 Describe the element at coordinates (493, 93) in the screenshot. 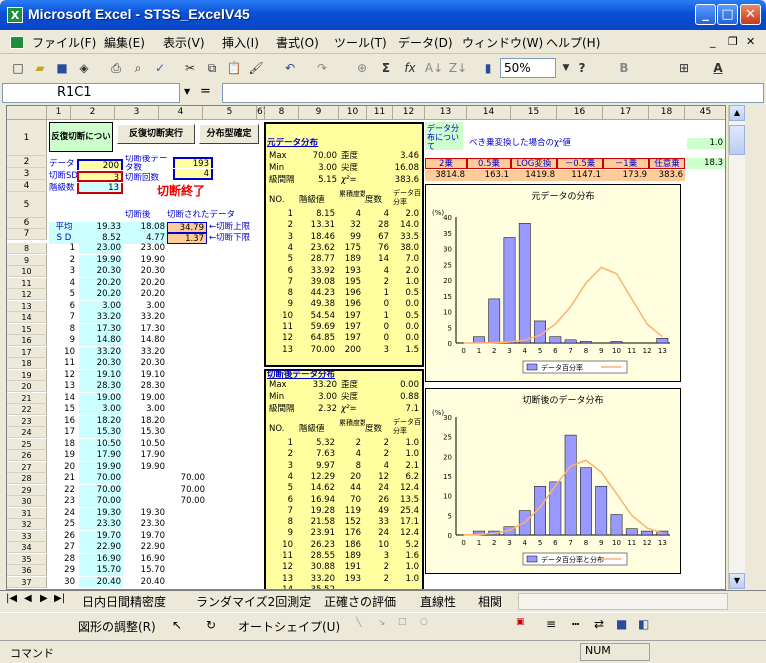

I see `formula-input` at that location.